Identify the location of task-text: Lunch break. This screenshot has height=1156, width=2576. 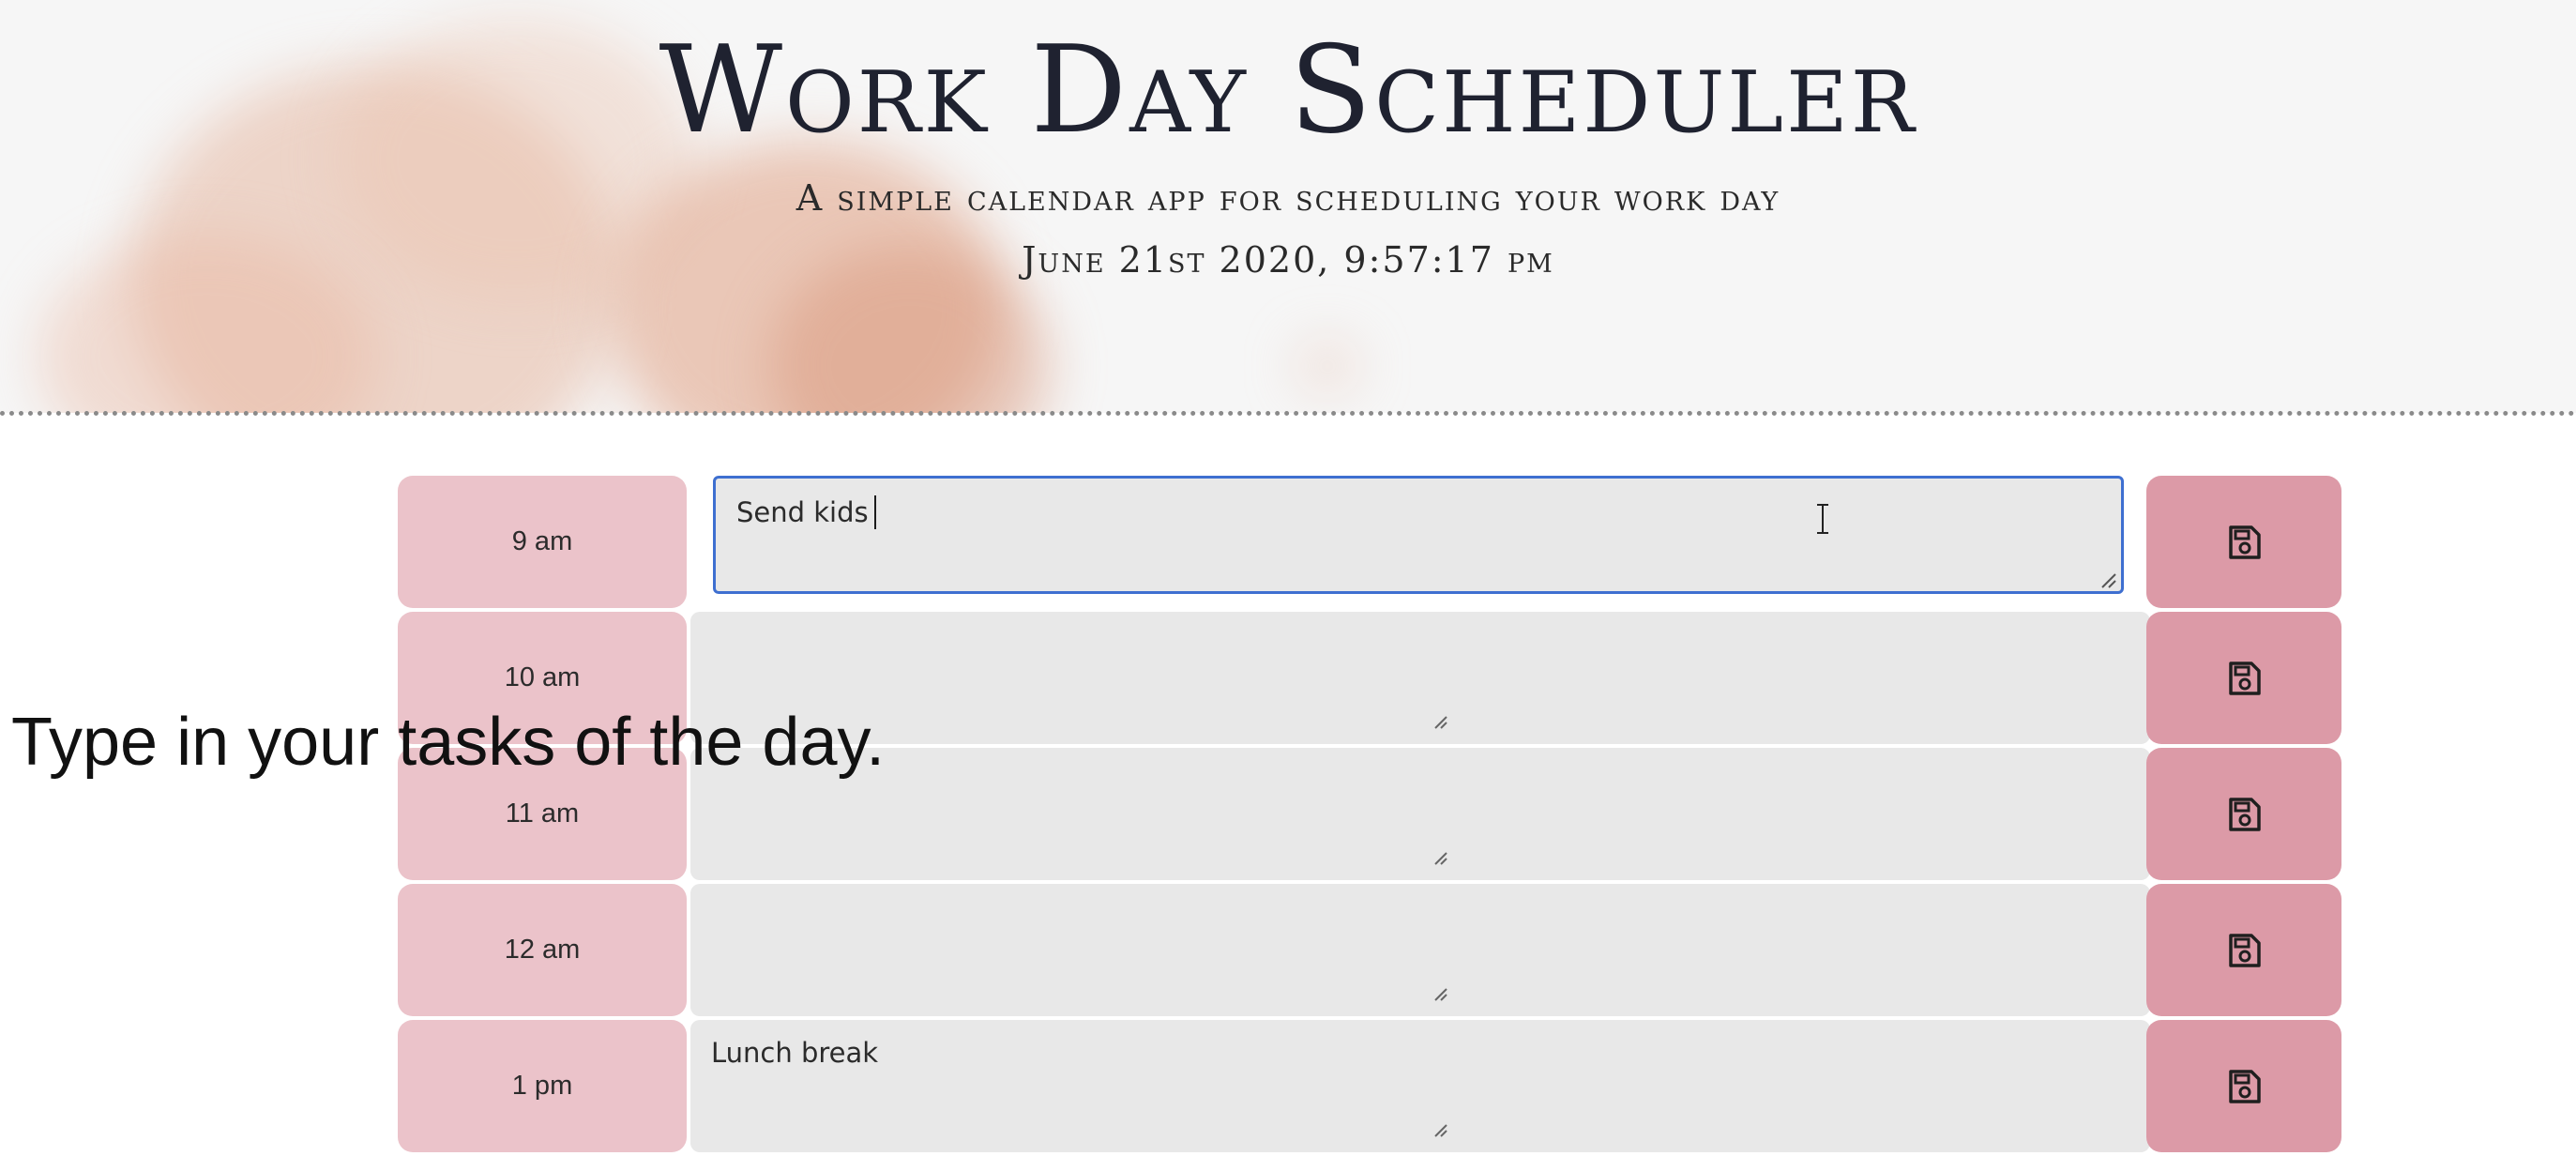
(795, 1053).